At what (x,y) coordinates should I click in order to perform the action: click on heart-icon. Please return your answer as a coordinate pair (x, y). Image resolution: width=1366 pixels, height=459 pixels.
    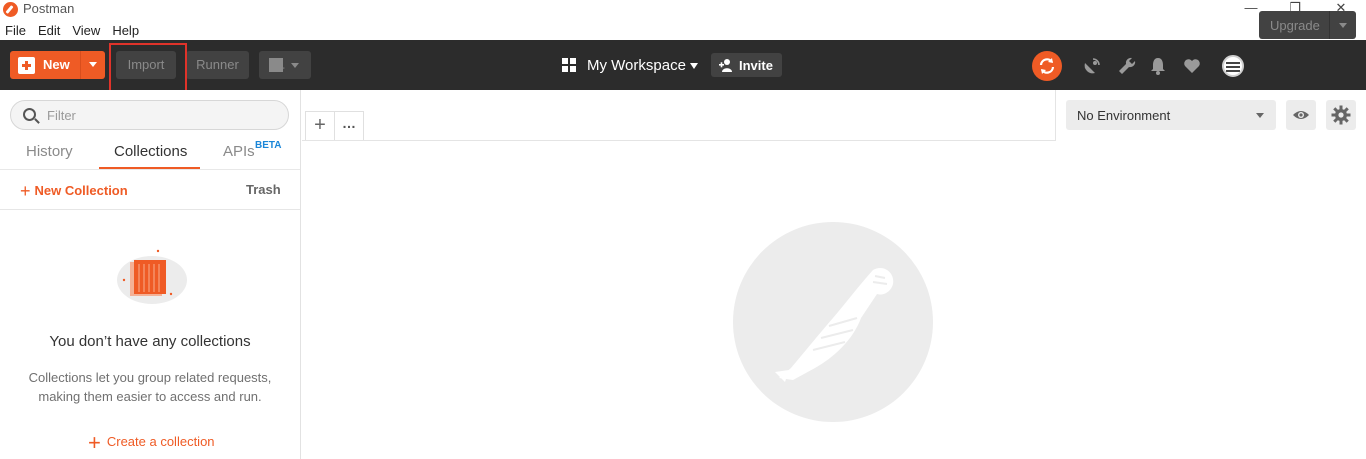
    Looking at the image, I should click on (1192, 66).